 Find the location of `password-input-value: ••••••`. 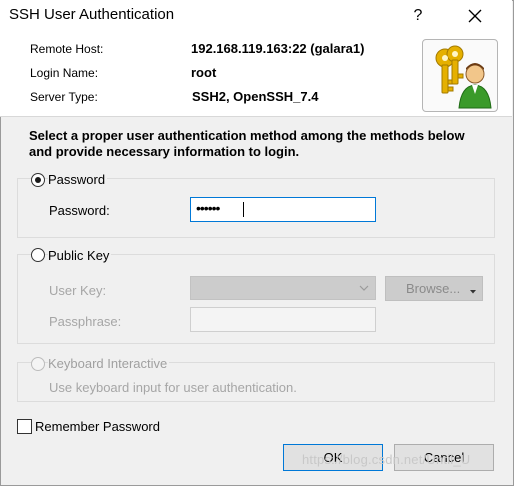

password-input-value: •••••• is located at coordinates (208, 208).